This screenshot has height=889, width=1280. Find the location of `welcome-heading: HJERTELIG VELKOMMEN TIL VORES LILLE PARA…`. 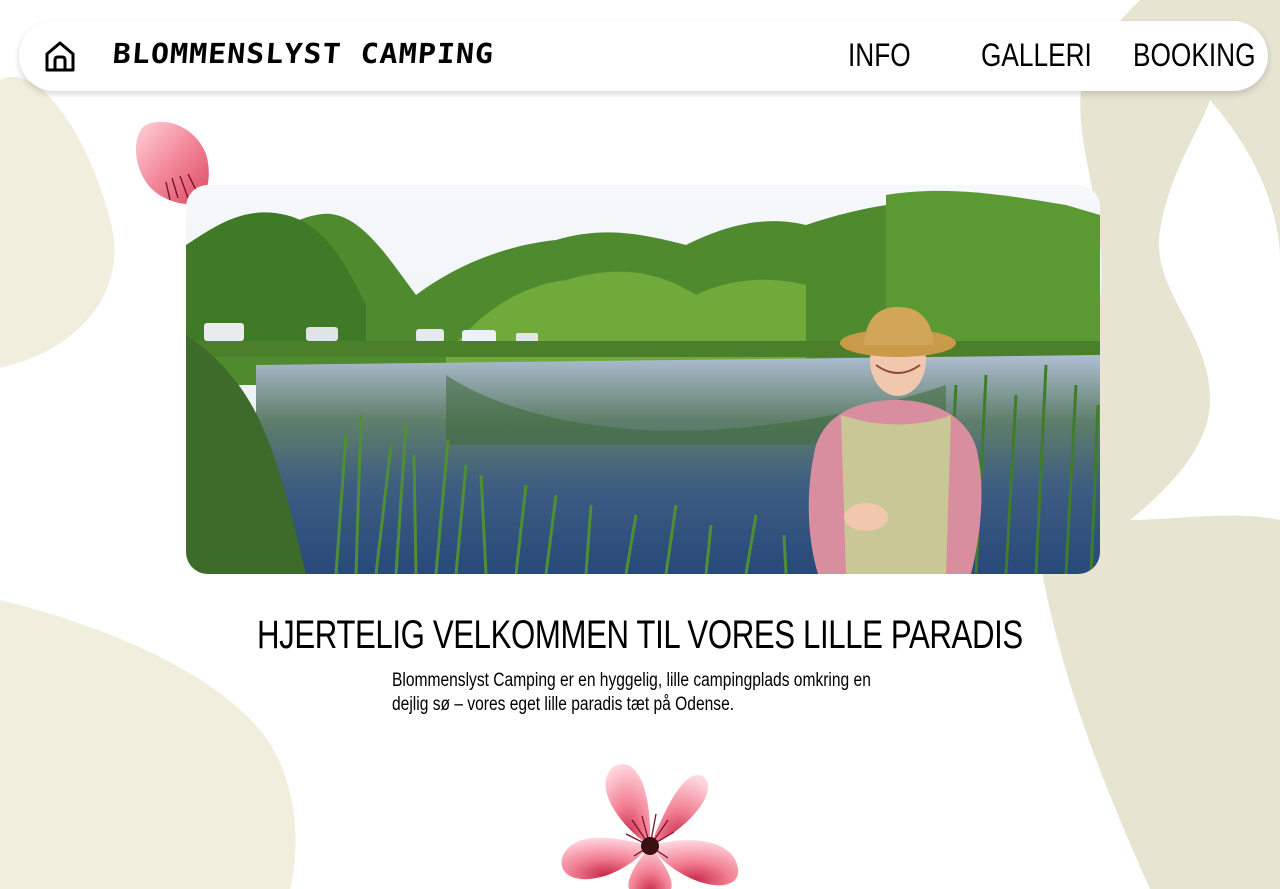

welcome-heading: HJERTELIG VELKOMMEN TIL VORES LILLE PARA… is located at coordinates (640, 635).